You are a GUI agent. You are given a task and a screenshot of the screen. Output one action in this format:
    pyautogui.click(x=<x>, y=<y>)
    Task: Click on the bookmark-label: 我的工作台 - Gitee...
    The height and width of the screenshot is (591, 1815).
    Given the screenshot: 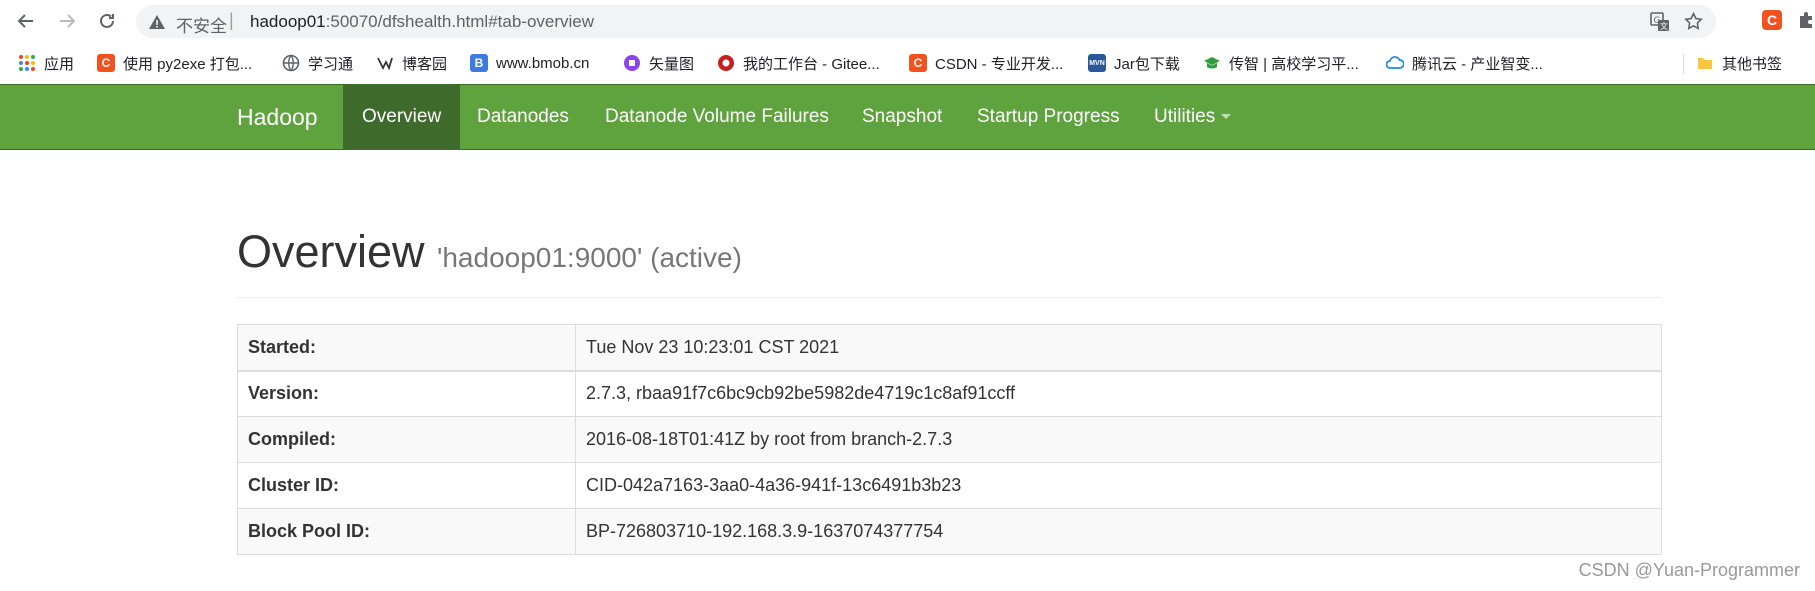 What is the action you would take?
    pyautogui.click(x=811, y=64)
    